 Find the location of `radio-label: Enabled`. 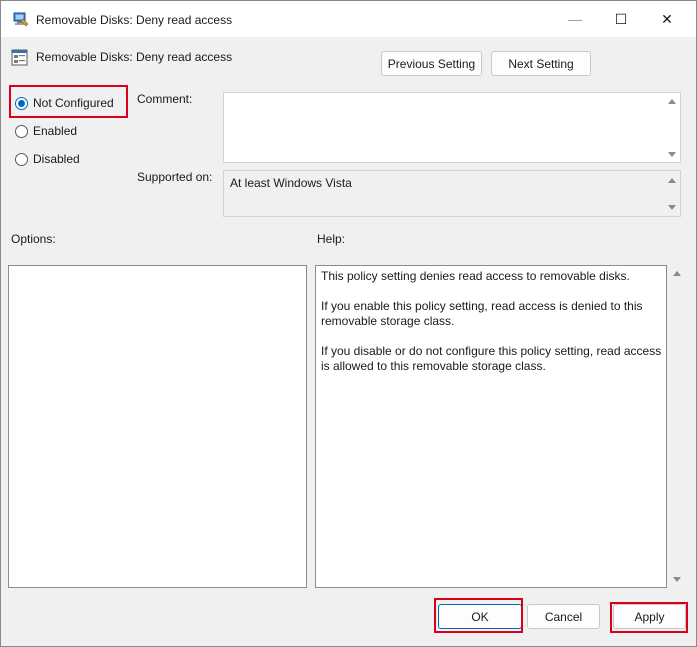

radio-label: Enabled is located at coordinates (55, 131).